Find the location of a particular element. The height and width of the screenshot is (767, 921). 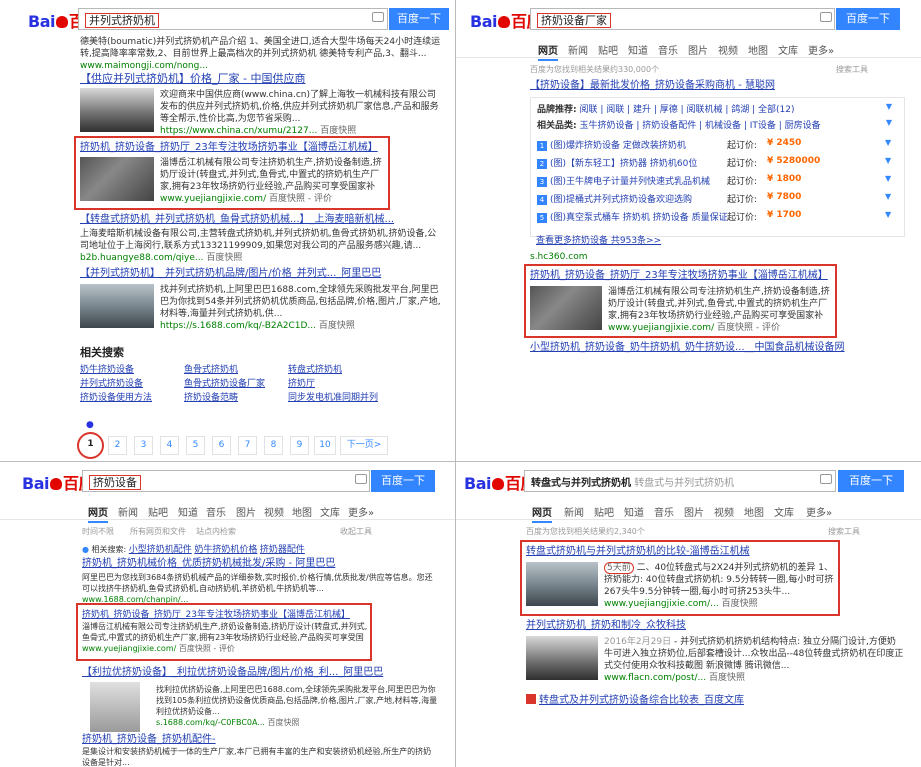

related-link: 奶牛挤奶设备 is located at coordinates (107, 368).